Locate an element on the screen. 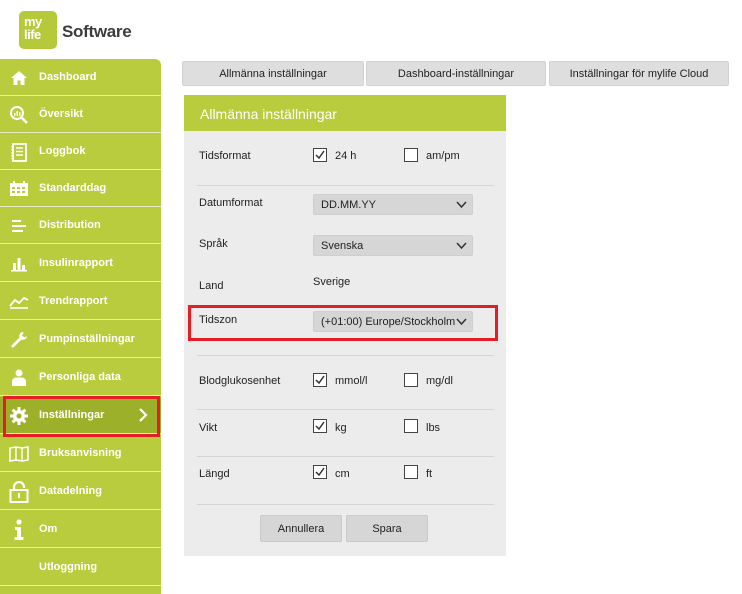  save-button: Spara is located at coordinates (387, 528).